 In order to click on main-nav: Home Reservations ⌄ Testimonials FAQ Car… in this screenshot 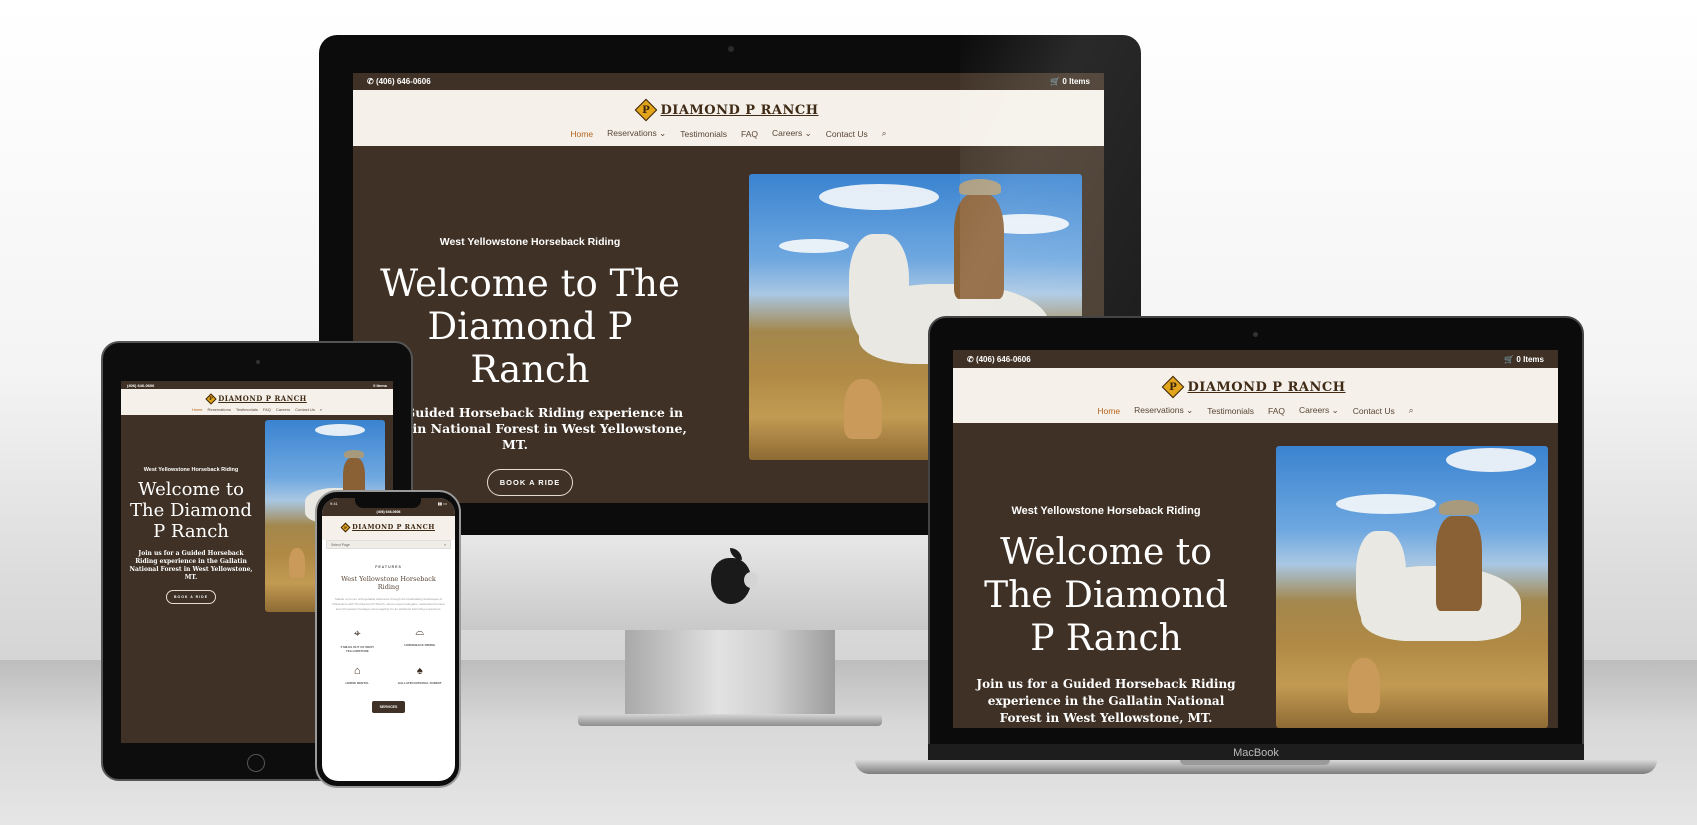, I will do `click(1255, 410)`.